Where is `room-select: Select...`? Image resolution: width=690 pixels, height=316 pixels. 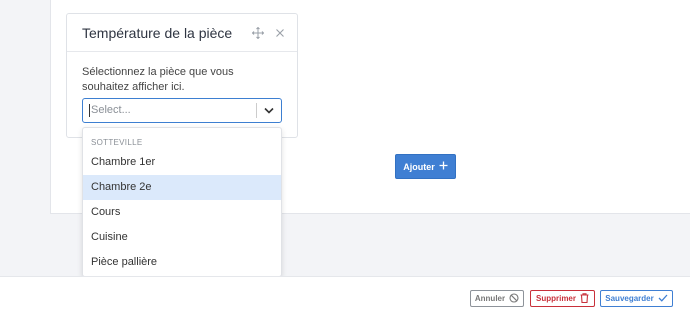 room-select: Select... is located at coordinates (182, 110).